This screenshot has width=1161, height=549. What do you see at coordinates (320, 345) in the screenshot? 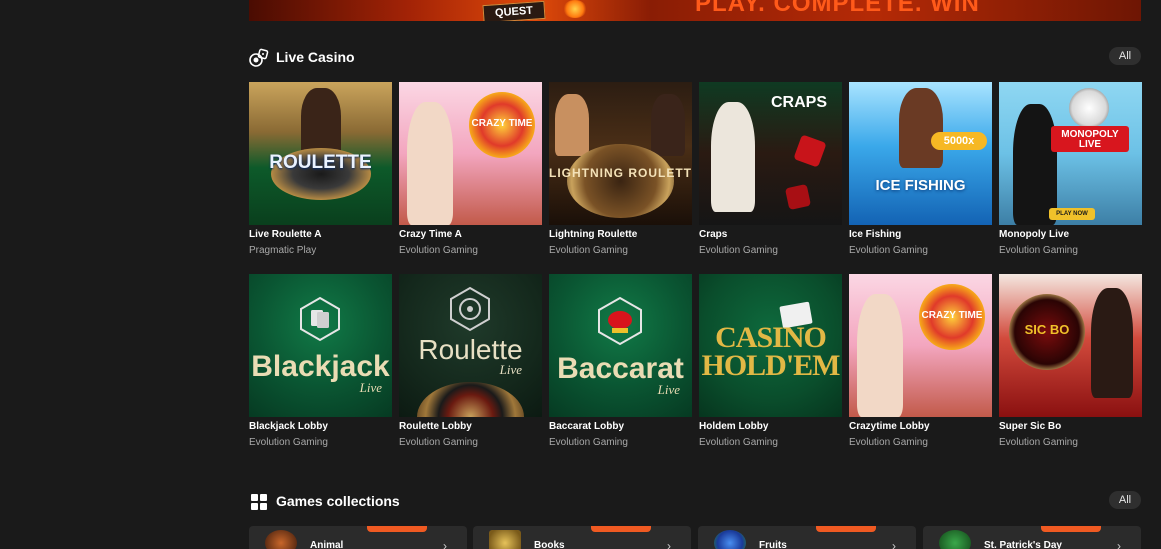
I see `game-thumbnail: Blackjack Live` at bounding box center [320, 345].